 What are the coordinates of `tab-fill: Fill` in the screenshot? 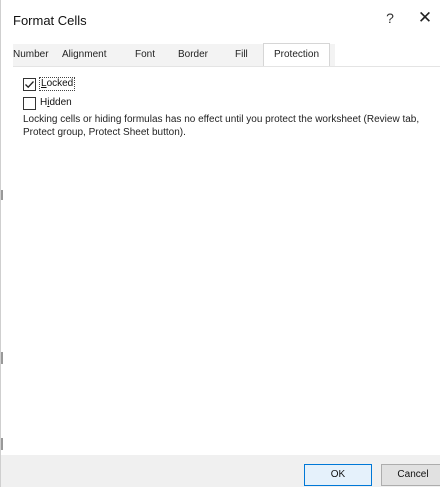 It's located at (241, 55).